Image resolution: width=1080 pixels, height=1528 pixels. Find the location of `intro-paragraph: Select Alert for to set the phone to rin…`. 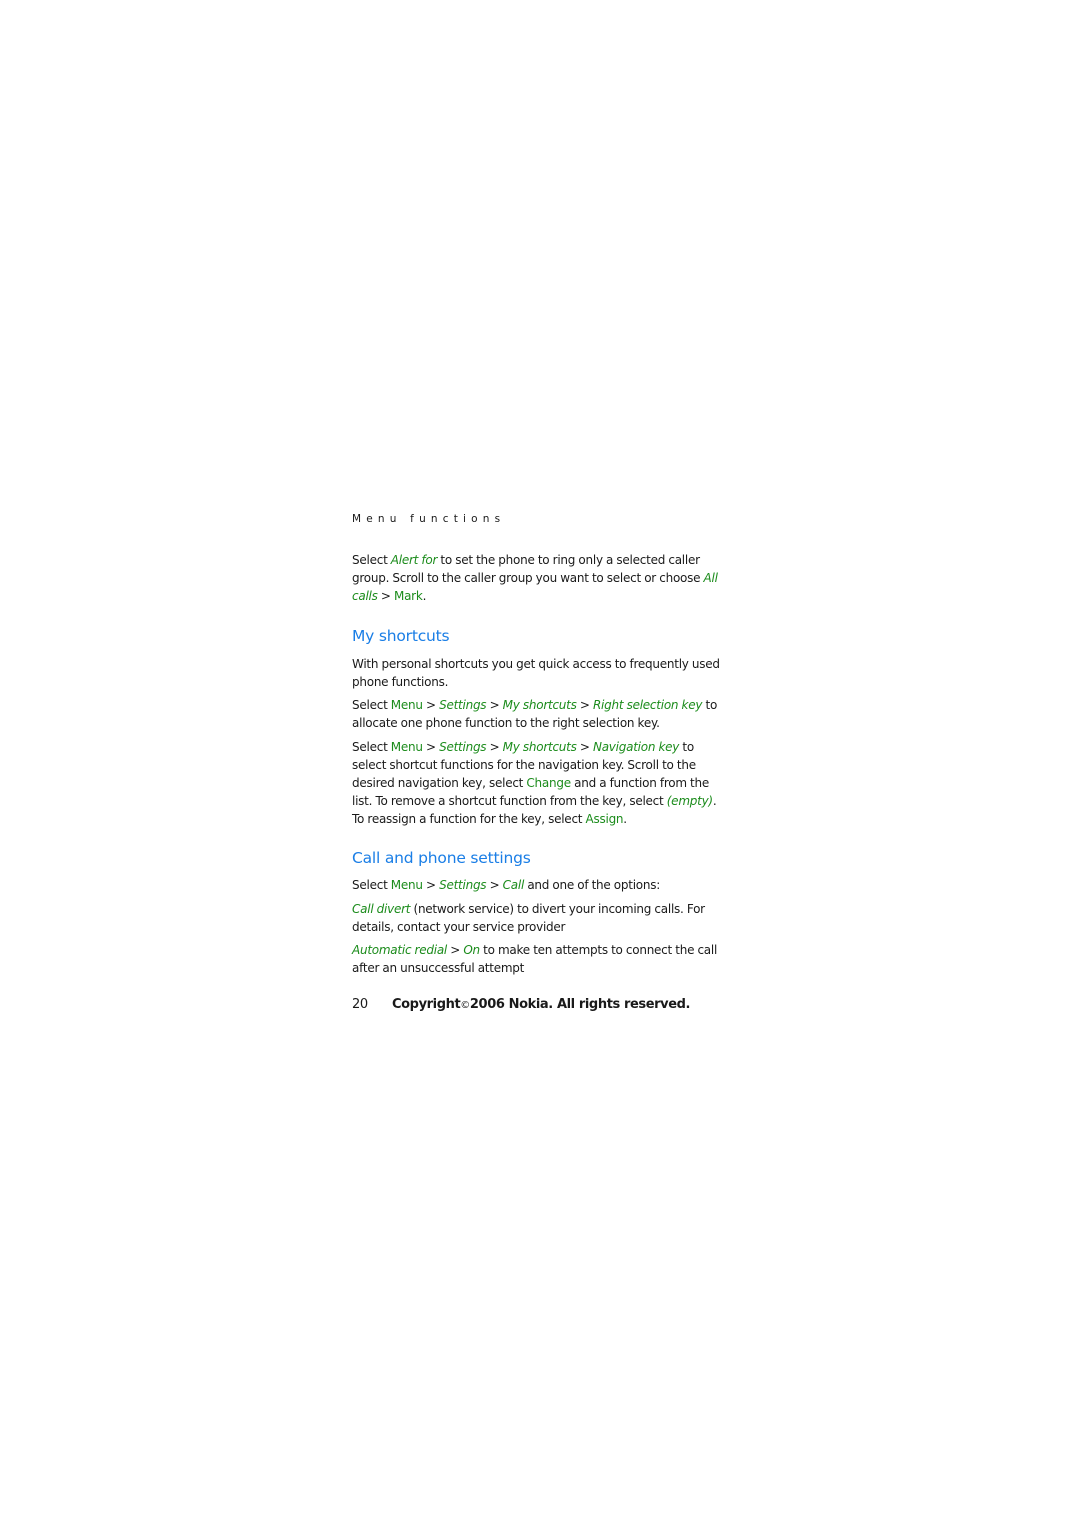

intro-paragraph: Select Alert for to set the phone to rin… is located at coordinates (535, 578).